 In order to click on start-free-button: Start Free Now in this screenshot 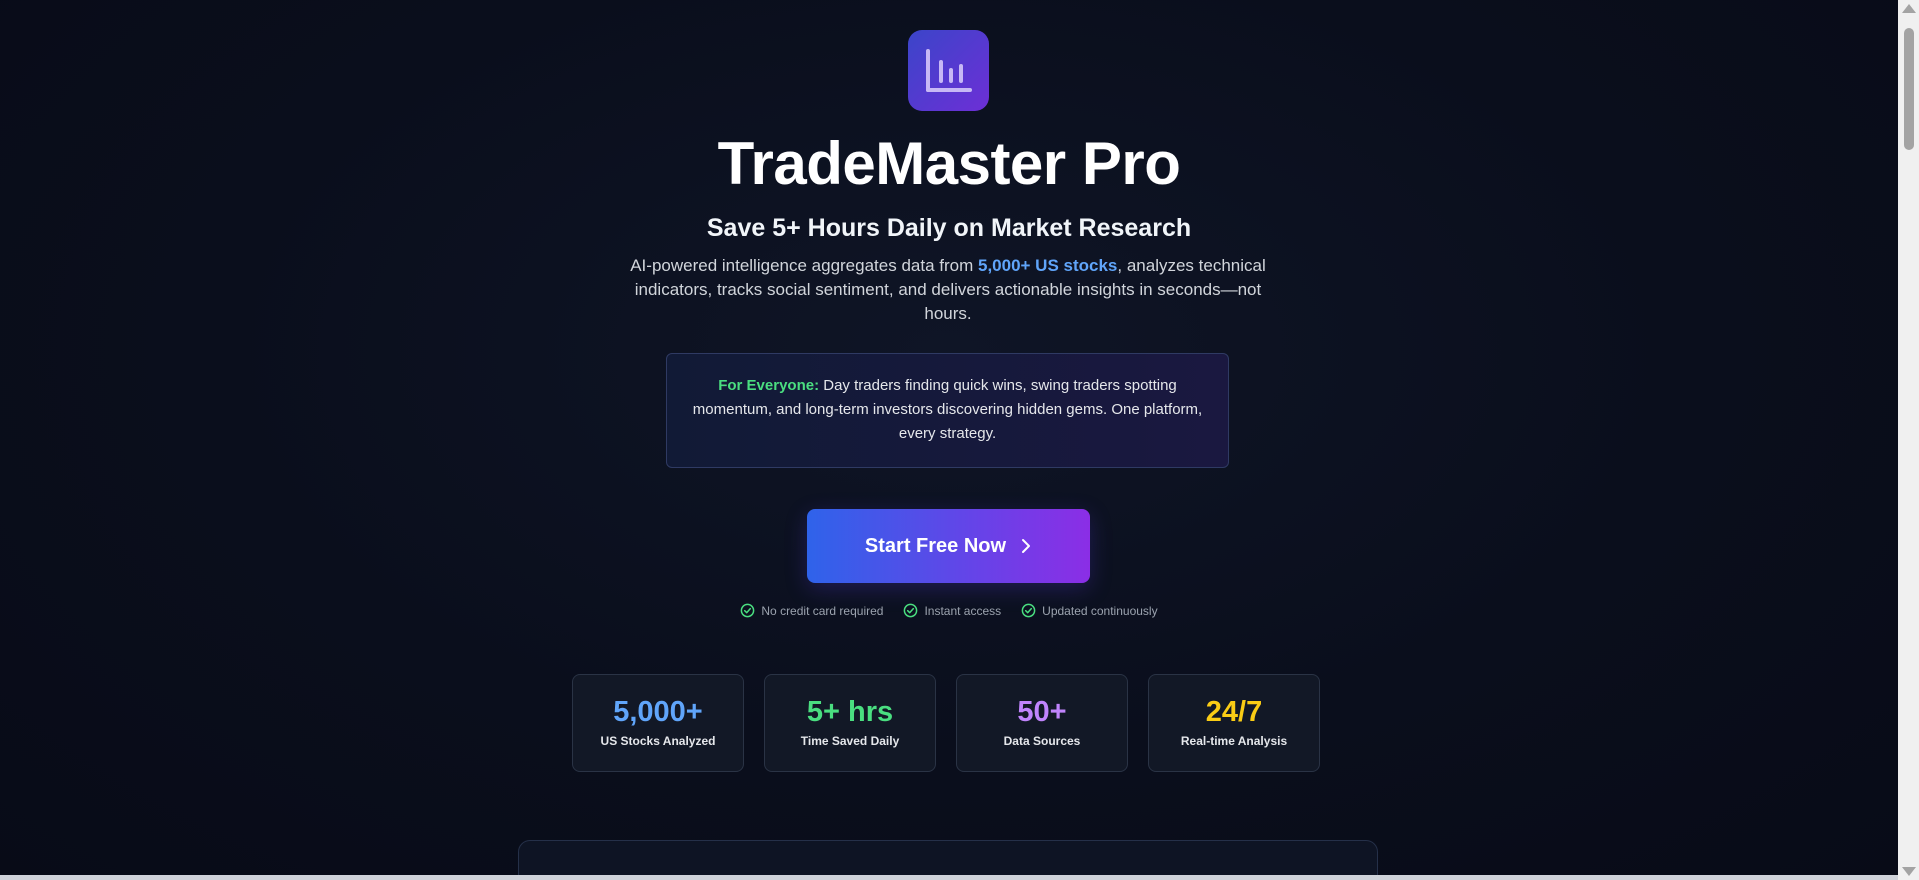, I will do `click(948, 546)`.